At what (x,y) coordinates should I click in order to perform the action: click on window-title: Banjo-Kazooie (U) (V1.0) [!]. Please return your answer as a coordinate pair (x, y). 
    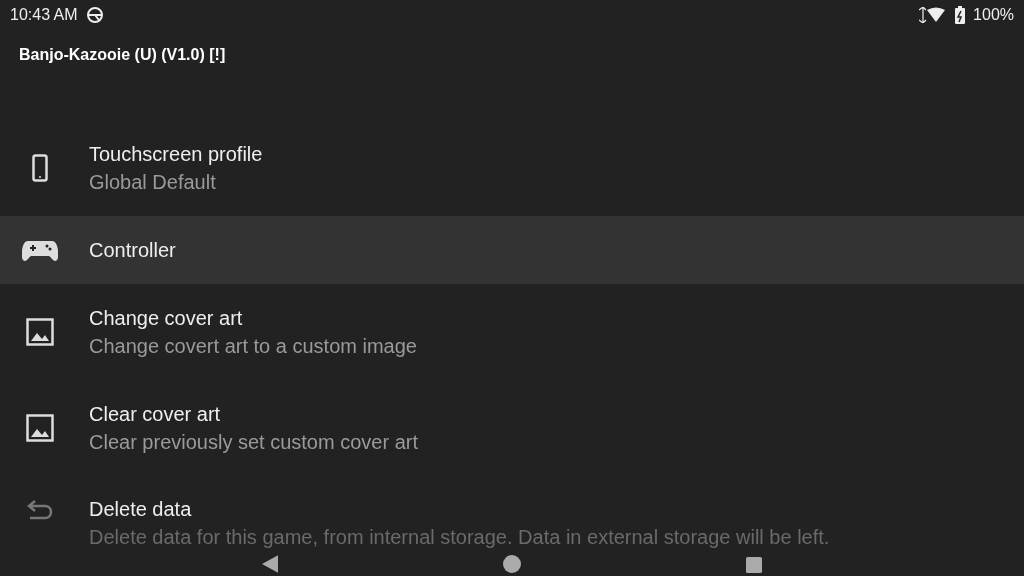
    Looking at the image, I should click on (122, 55).